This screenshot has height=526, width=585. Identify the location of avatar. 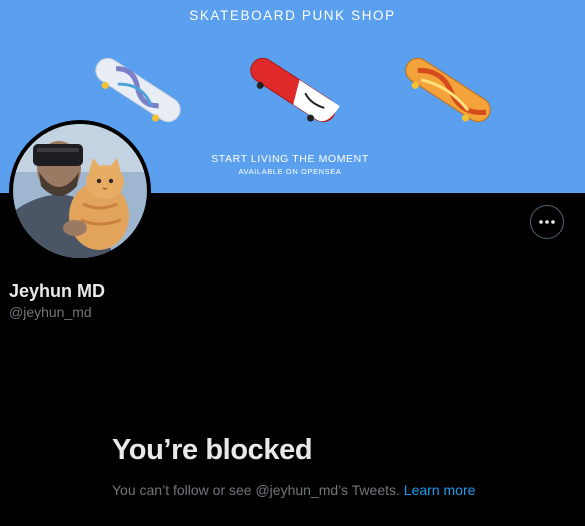
(80, 191).